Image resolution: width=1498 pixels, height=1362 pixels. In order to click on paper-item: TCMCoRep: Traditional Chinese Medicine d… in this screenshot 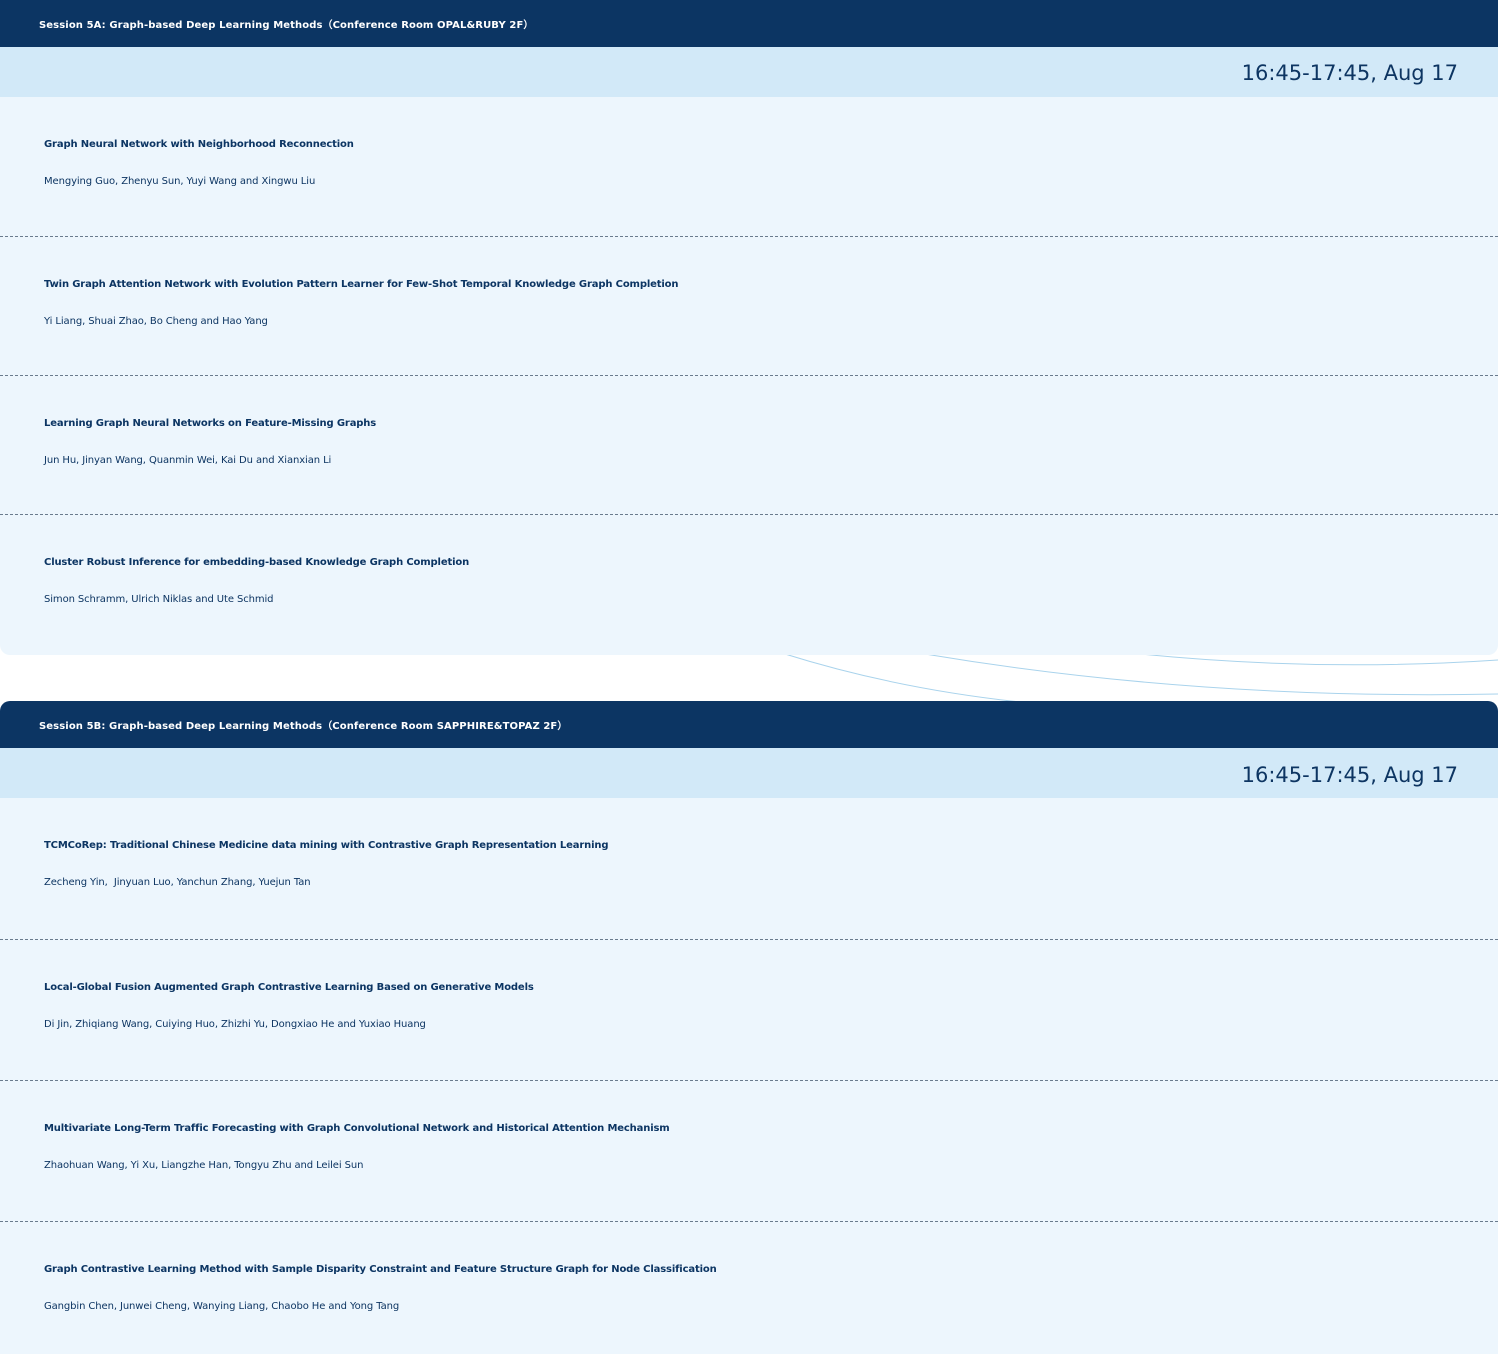, I will do `click(749, 868)`.